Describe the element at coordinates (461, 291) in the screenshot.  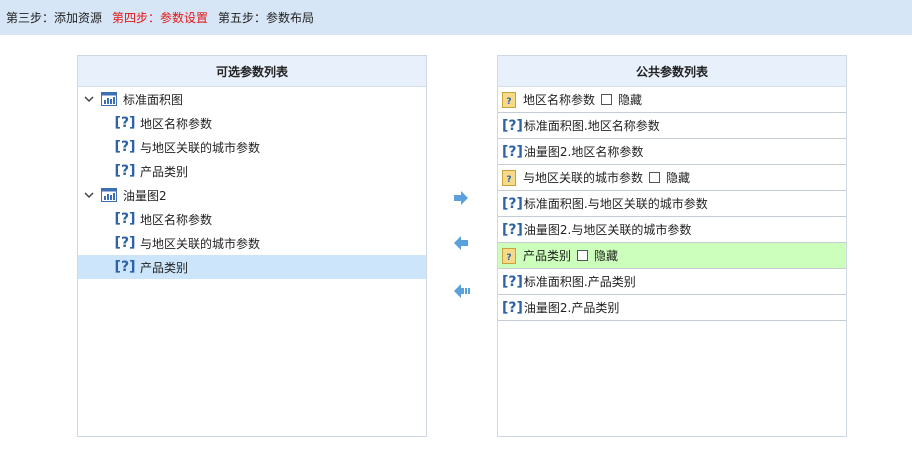
I see `move-all-left-arrow-icon` at that location.